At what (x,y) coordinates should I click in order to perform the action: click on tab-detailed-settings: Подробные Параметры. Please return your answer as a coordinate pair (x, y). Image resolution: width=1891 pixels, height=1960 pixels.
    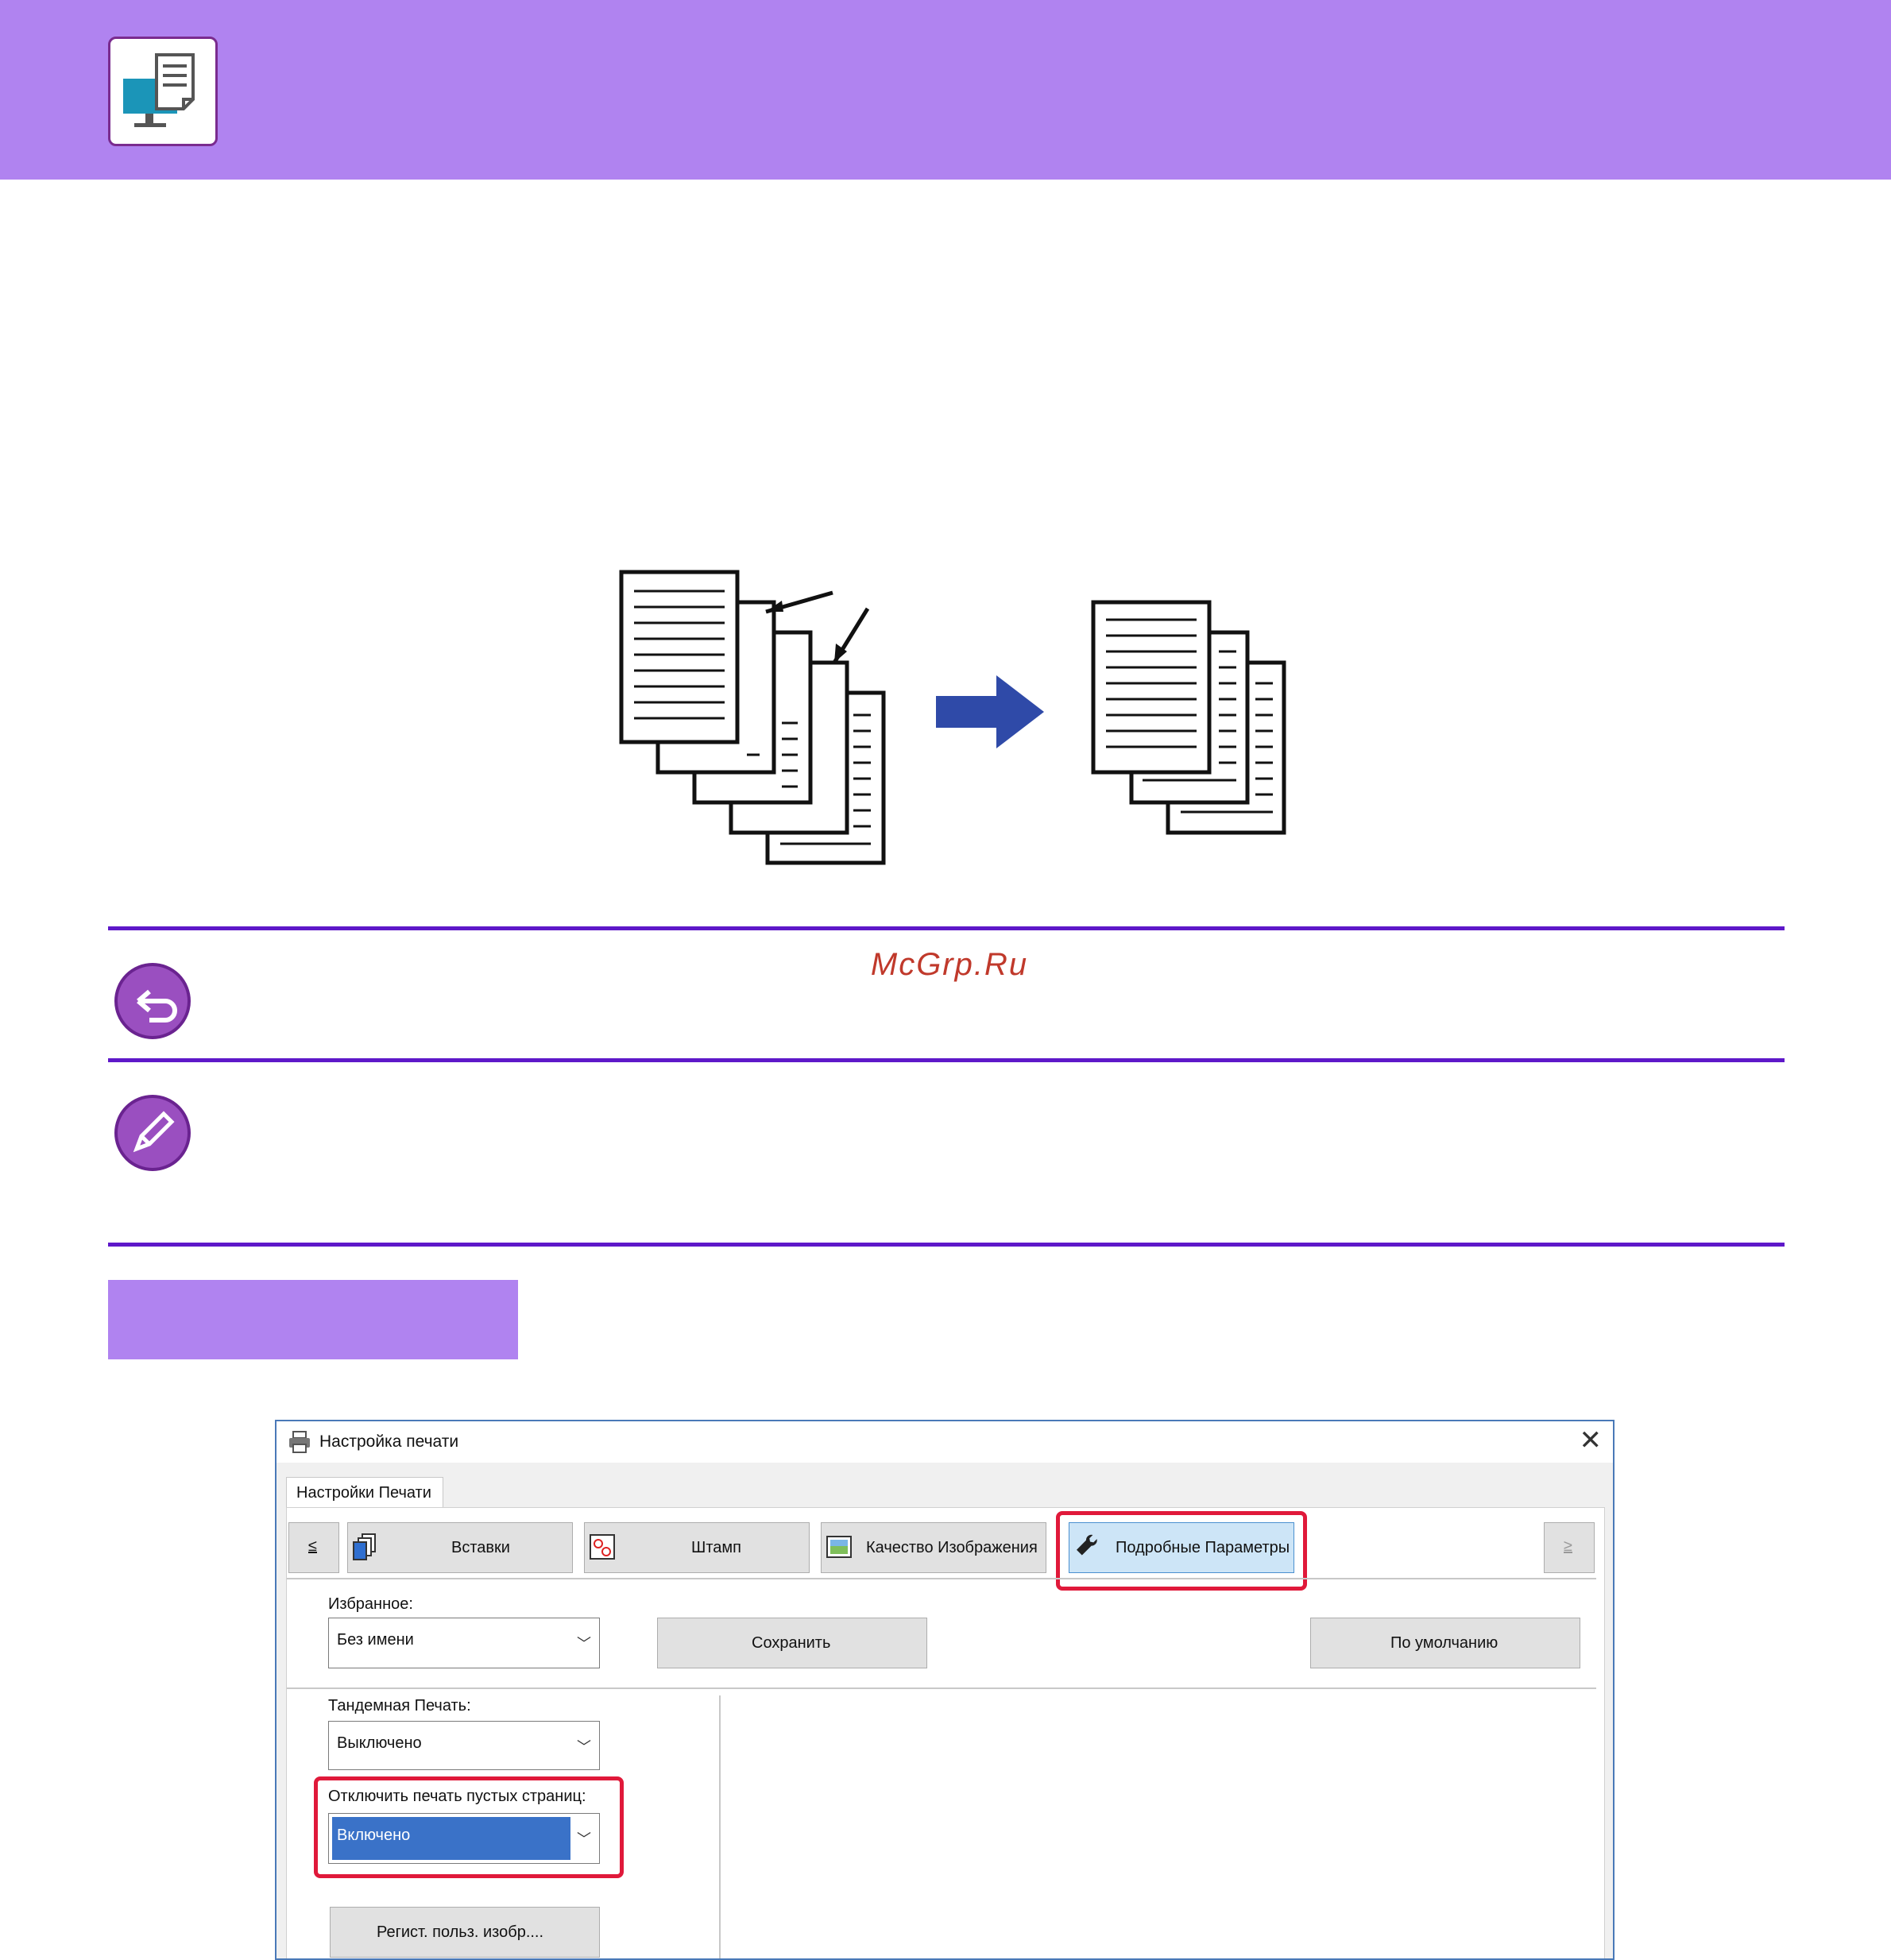
    Looking at the image, I should click on (1181, 1547).